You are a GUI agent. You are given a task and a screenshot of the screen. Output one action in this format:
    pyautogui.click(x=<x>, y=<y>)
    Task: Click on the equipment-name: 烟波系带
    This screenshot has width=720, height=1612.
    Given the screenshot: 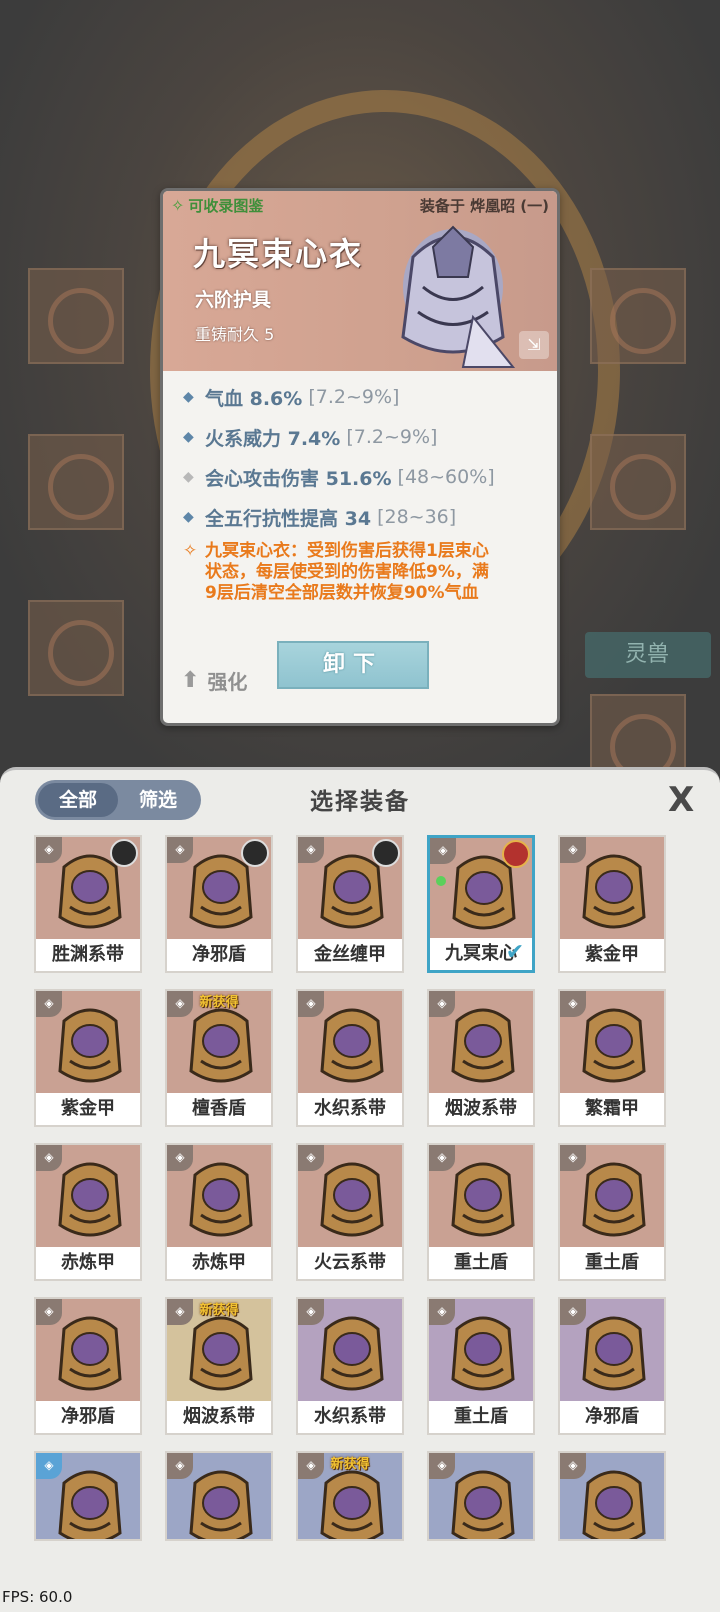 What is the action you would take?
    pyautogui.click(x=219, y=1417)
    